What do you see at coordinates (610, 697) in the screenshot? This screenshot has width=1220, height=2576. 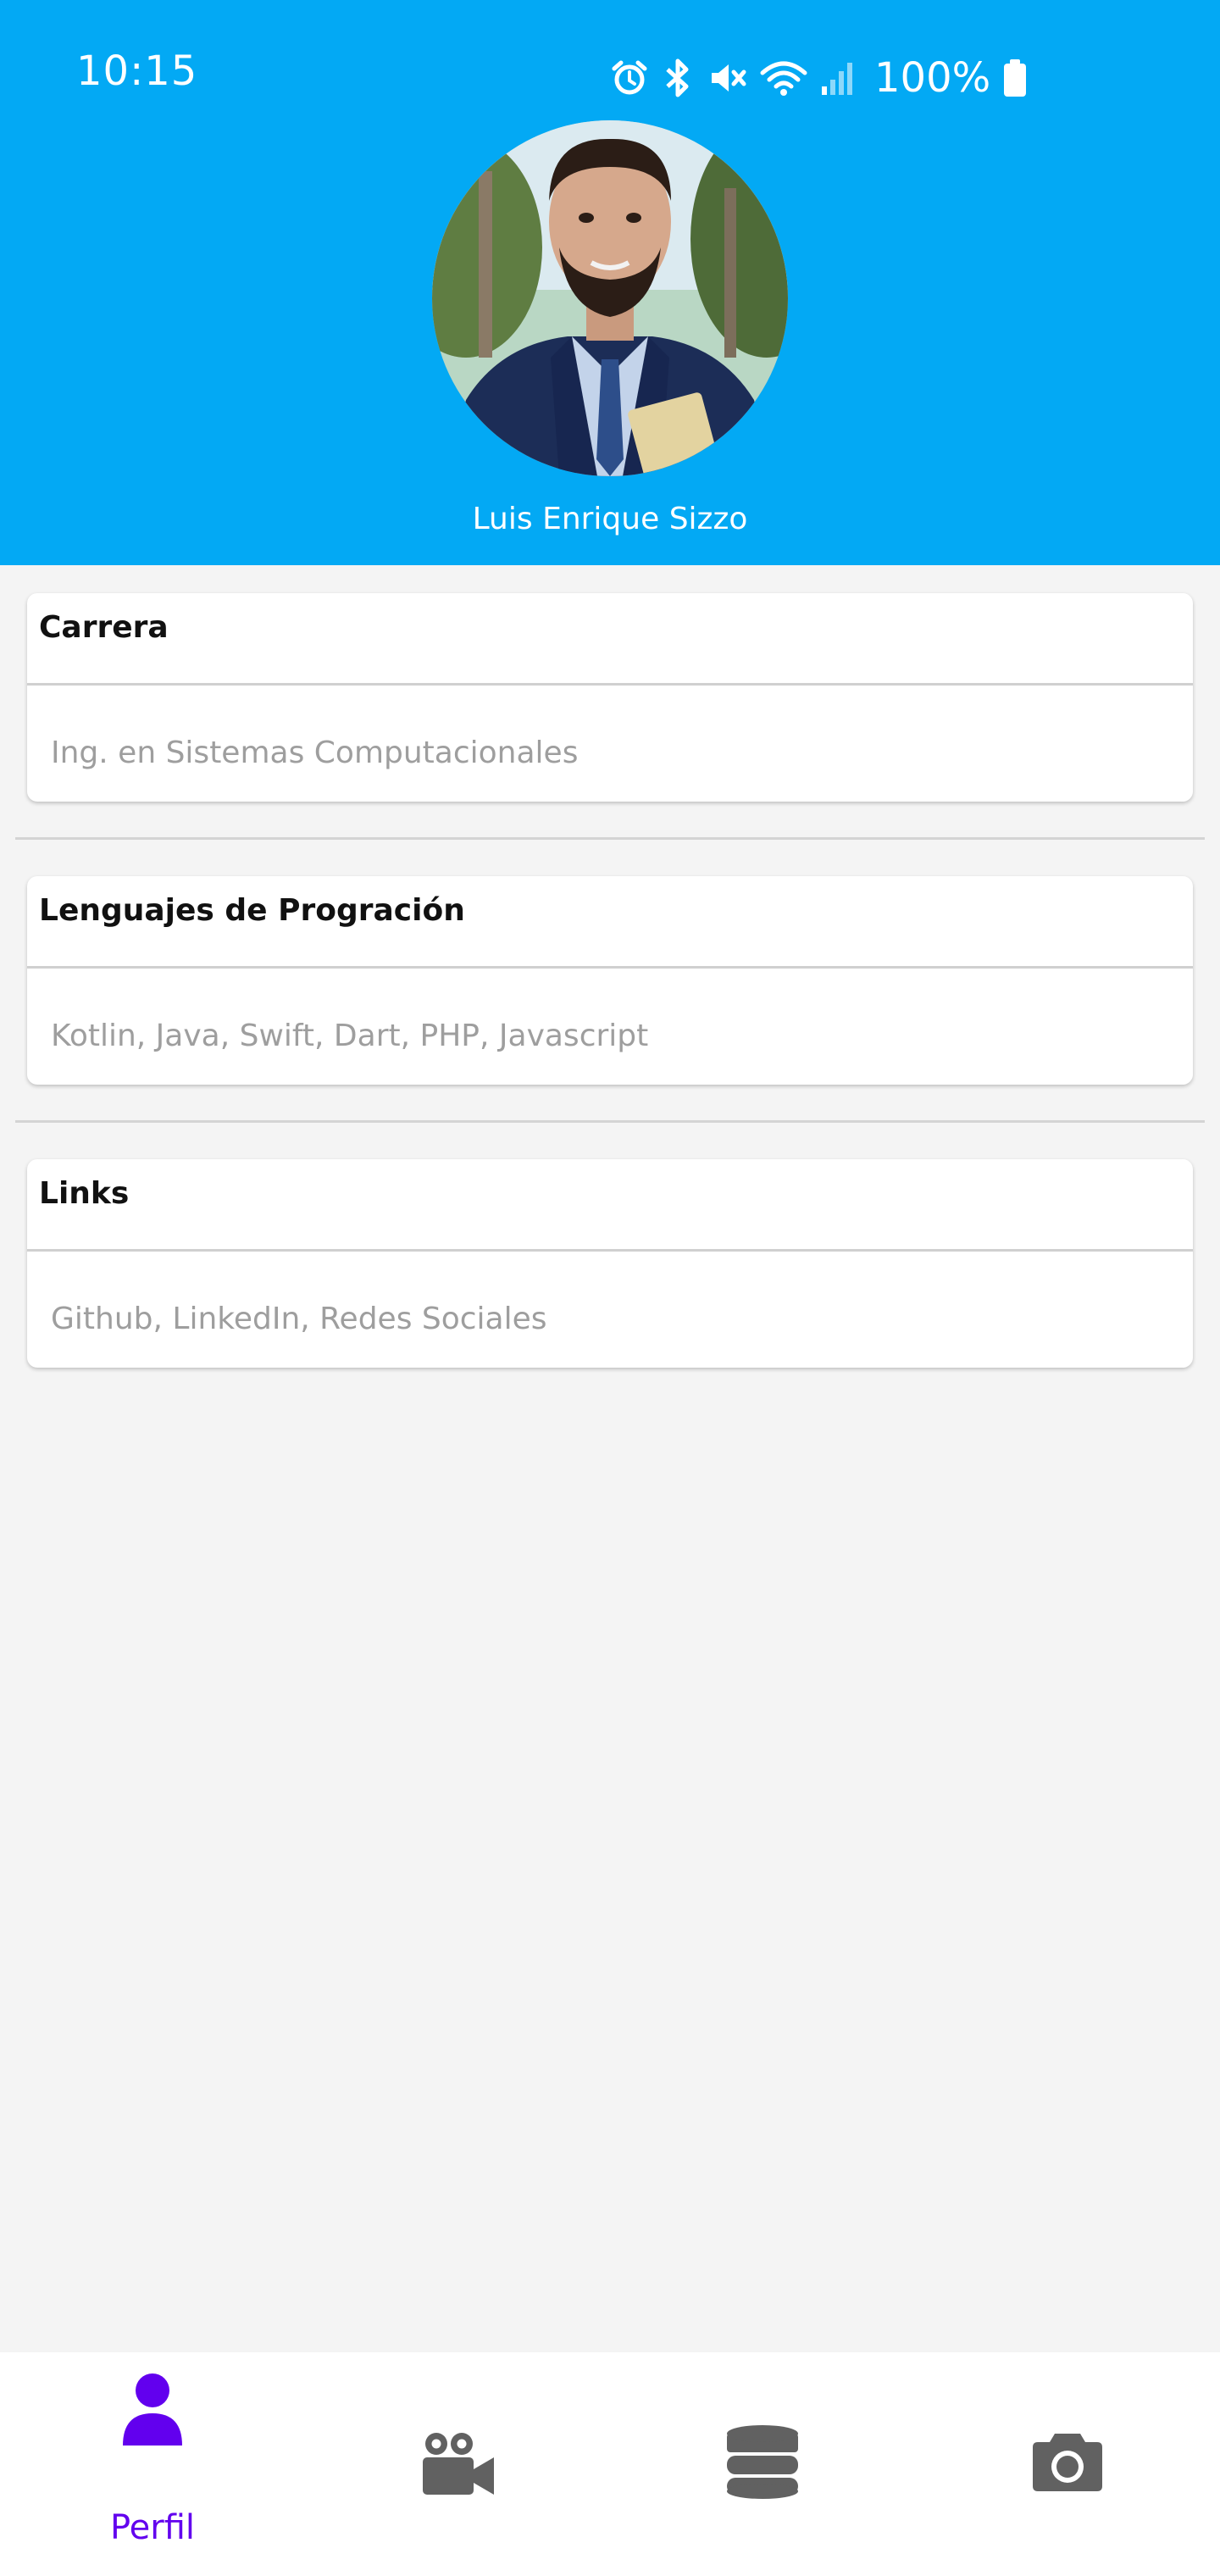 I see `career-card: Carrera Ing. en Sistemas Computacionales` at bounding box center [610, 697].